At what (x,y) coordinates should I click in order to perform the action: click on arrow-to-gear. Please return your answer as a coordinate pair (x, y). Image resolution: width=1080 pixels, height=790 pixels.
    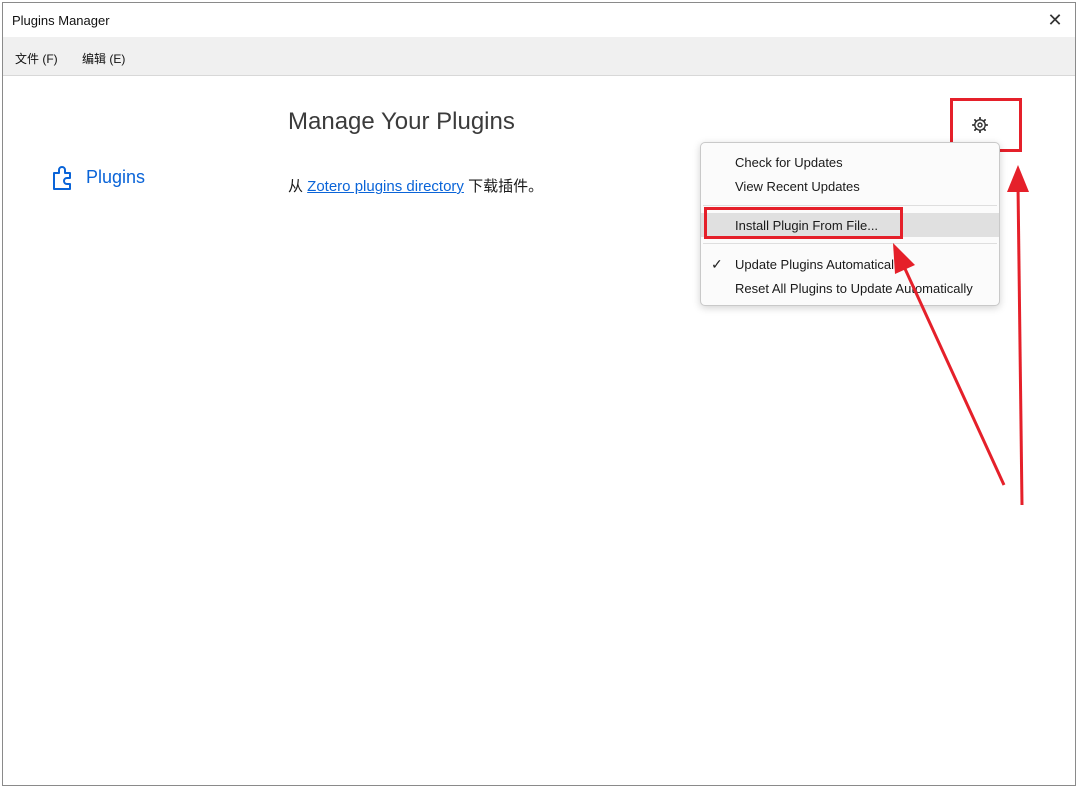
    Looking at the image, I should click on (1020, 345).